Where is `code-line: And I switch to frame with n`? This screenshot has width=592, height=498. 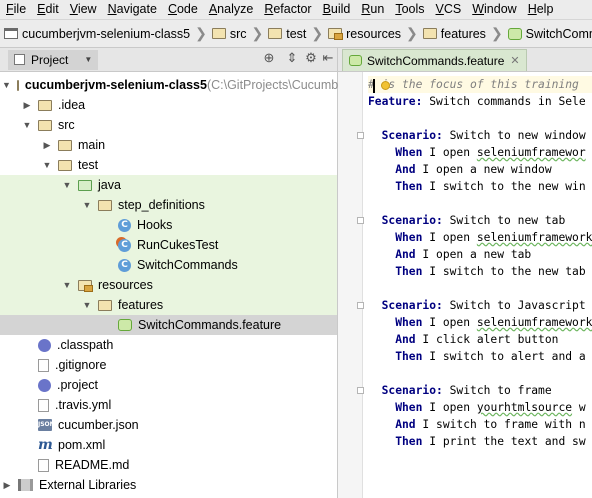
code-line: And I switch to frame with n is located at coordinates (477, 424).